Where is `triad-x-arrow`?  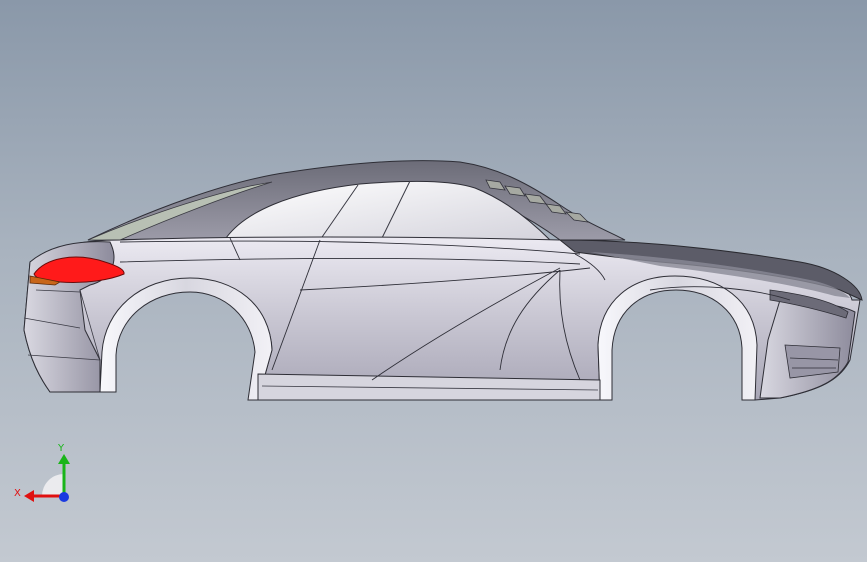
triad-x-arrow is located at coordinates (29, 496).